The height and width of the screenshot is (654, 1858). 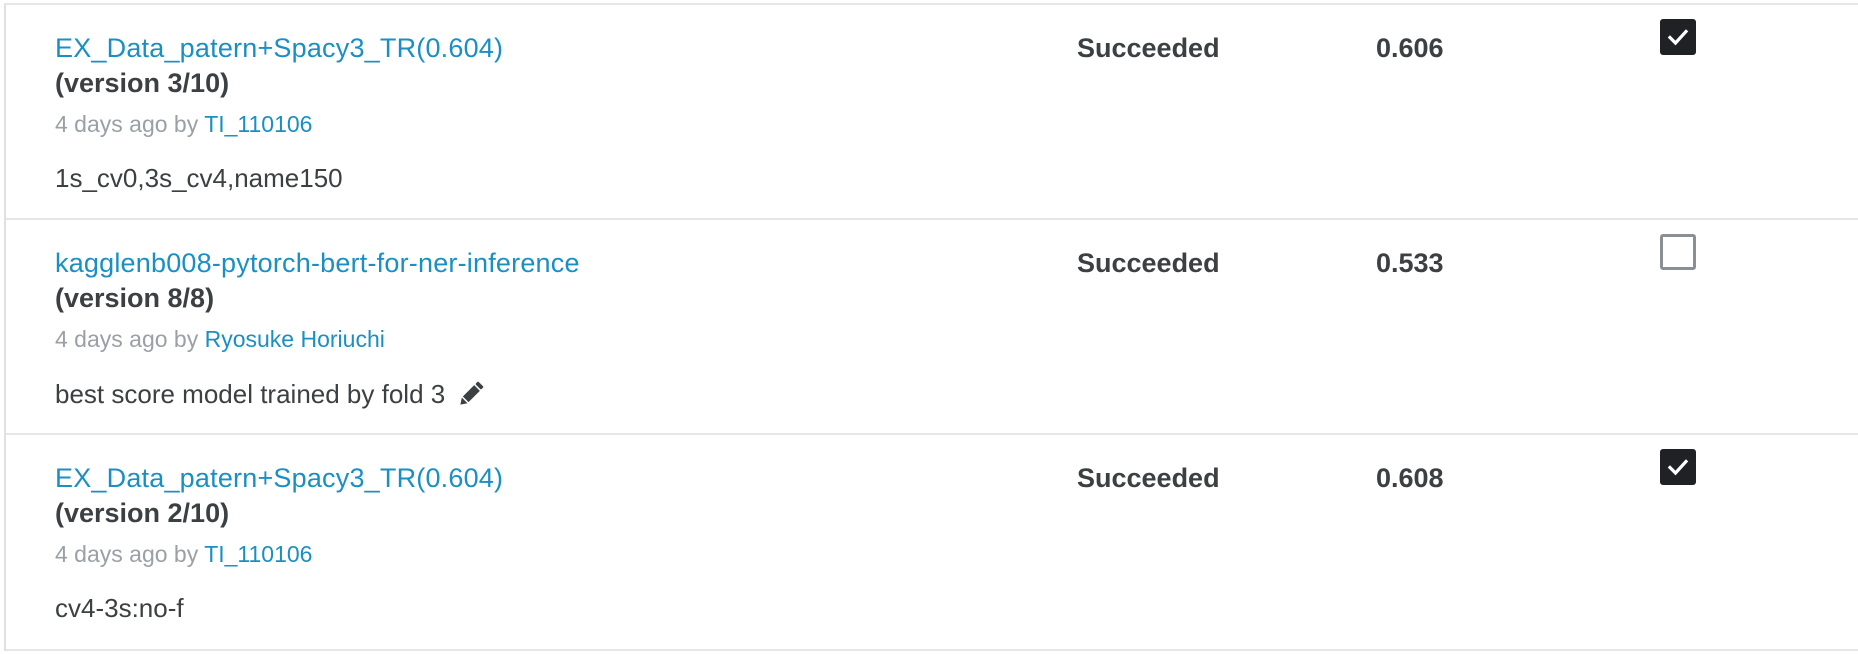 I want to click on public-score: 0.606, so click(x=1410, y=48).